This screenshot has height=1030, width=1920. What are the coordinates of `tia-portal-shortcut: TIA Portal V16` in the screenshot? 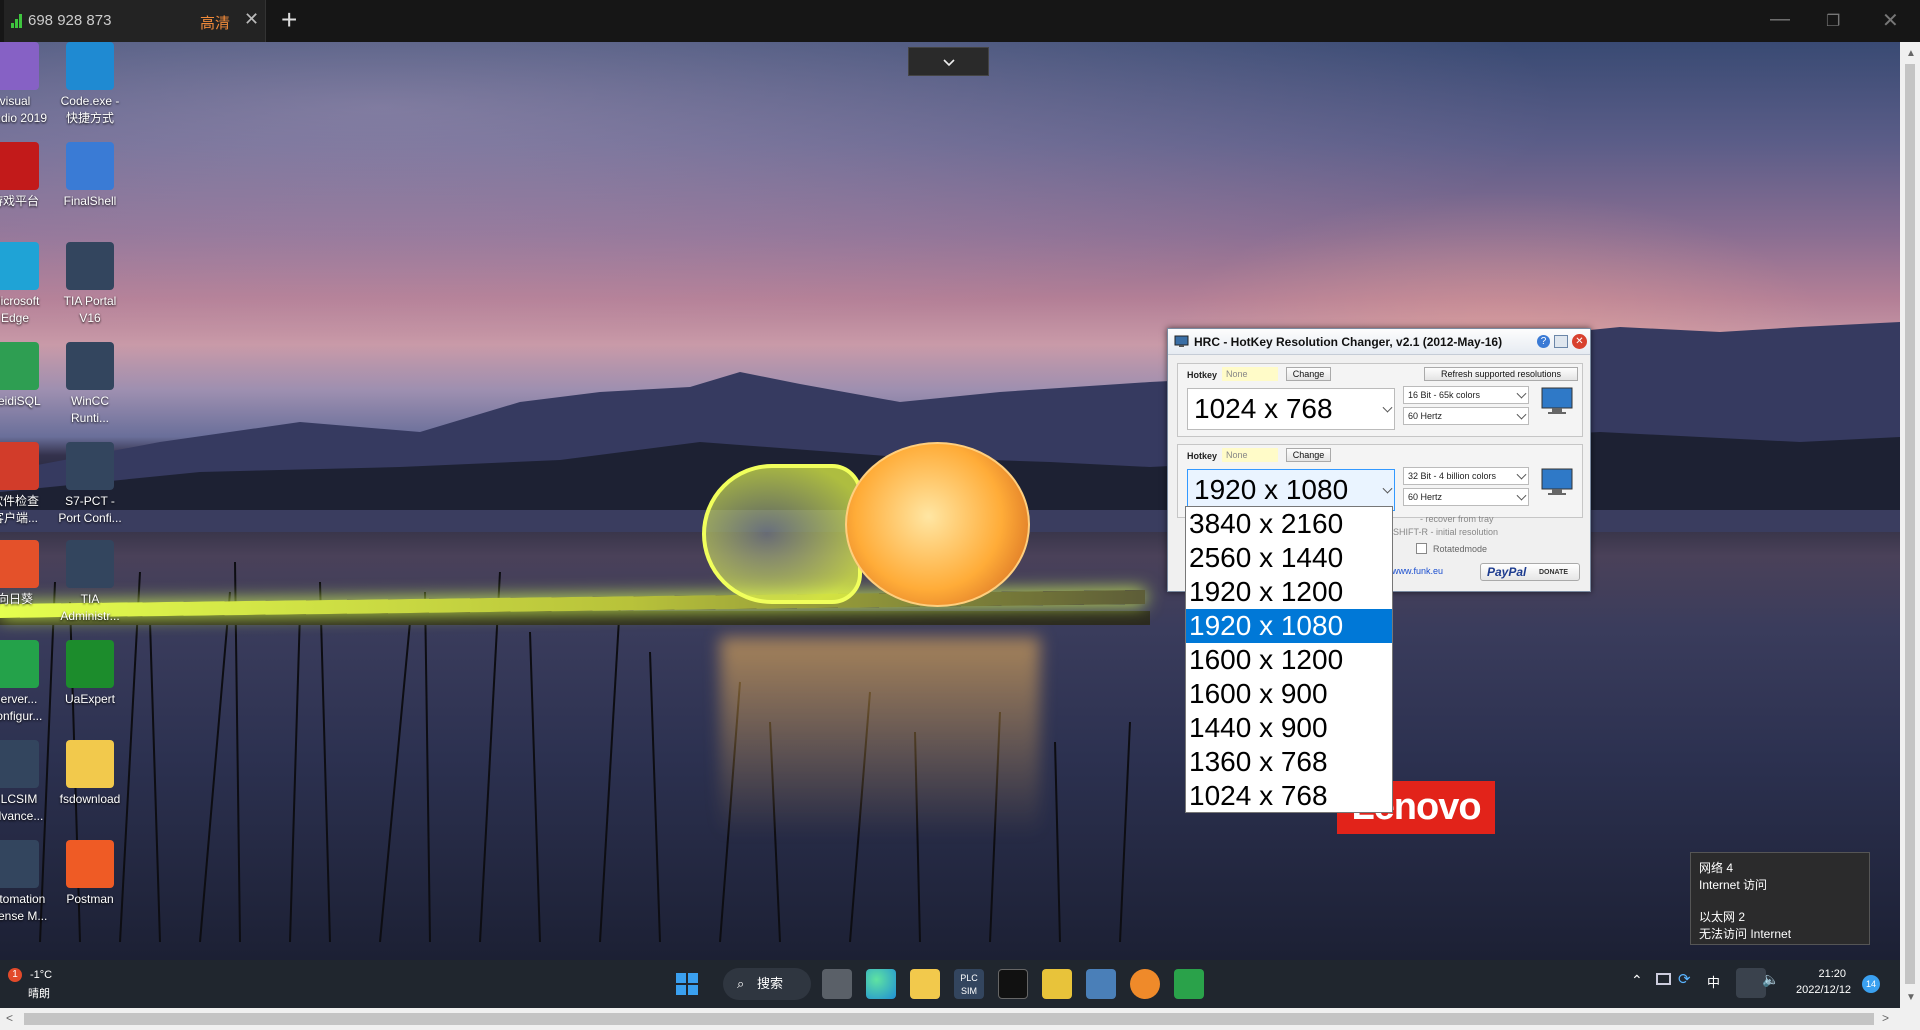 It's located at (90, 284).